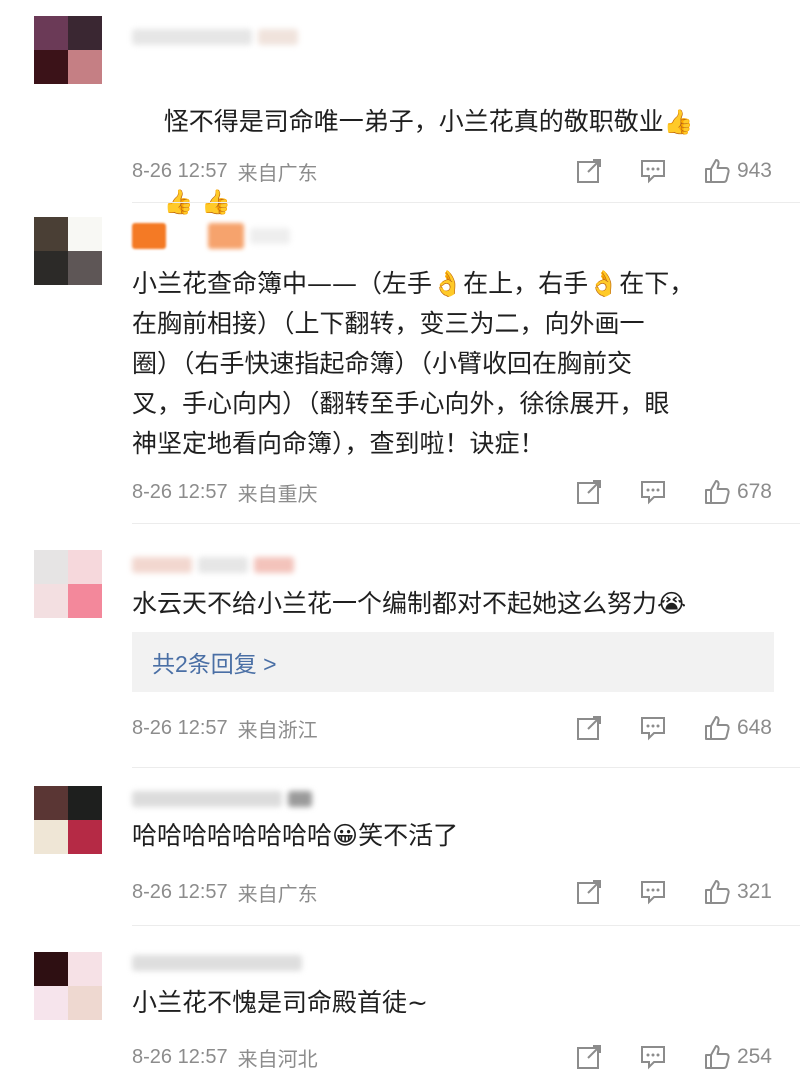  Describe the element at coordinates (754, 727) in the screenshot. I see `like-count: 648` at that location.